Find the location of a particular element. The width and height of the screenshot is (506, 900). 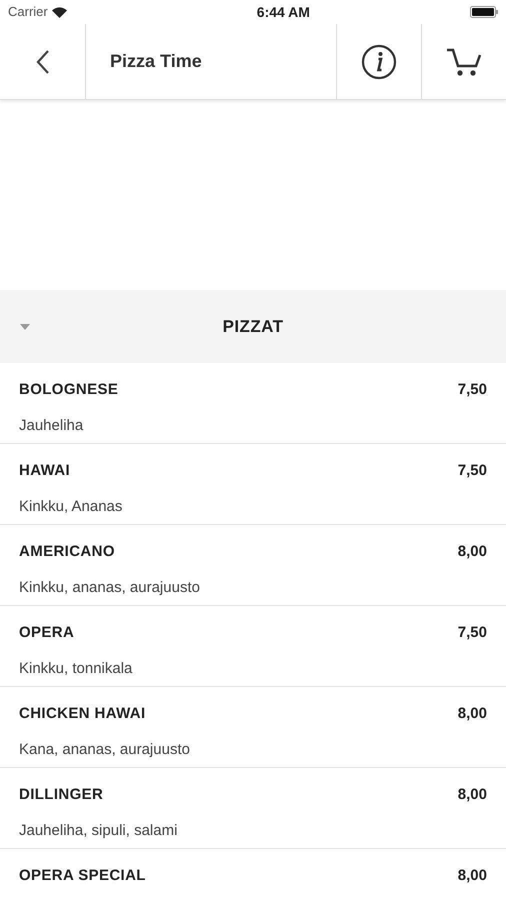

item-name: OPERA SPECIAL is located at coordinates (82, 876).